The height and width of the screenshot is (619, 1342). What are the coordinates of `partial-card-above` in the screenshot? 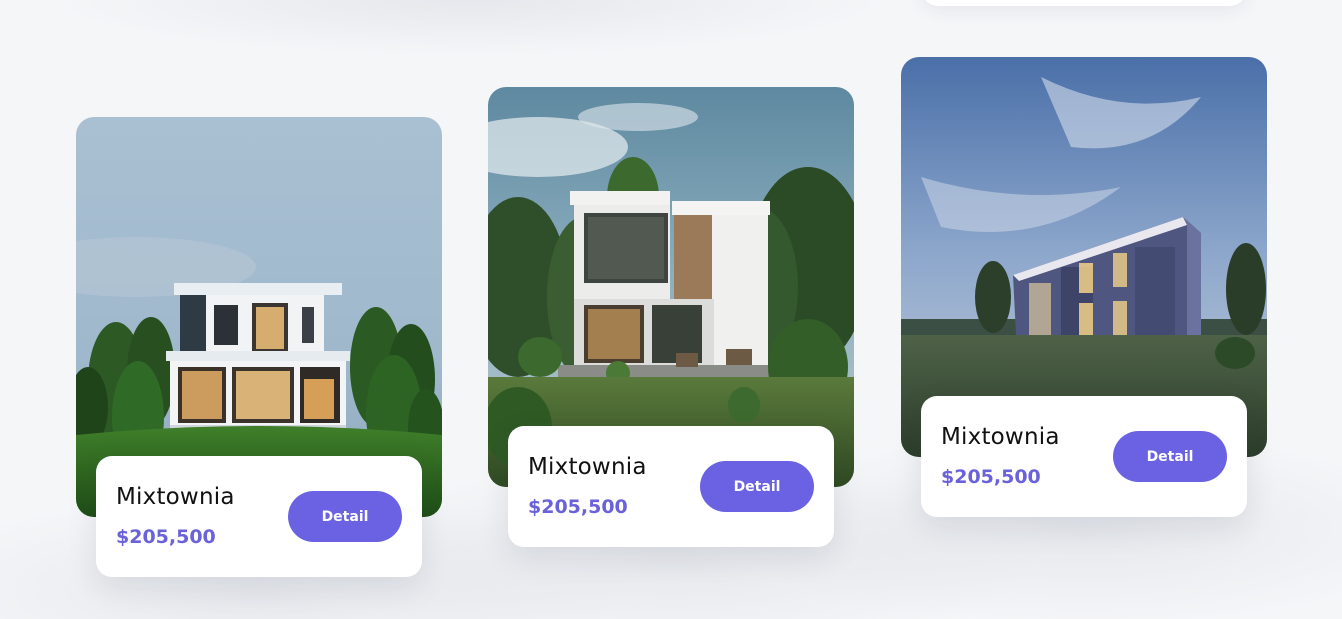 It's located at (1084, 3).